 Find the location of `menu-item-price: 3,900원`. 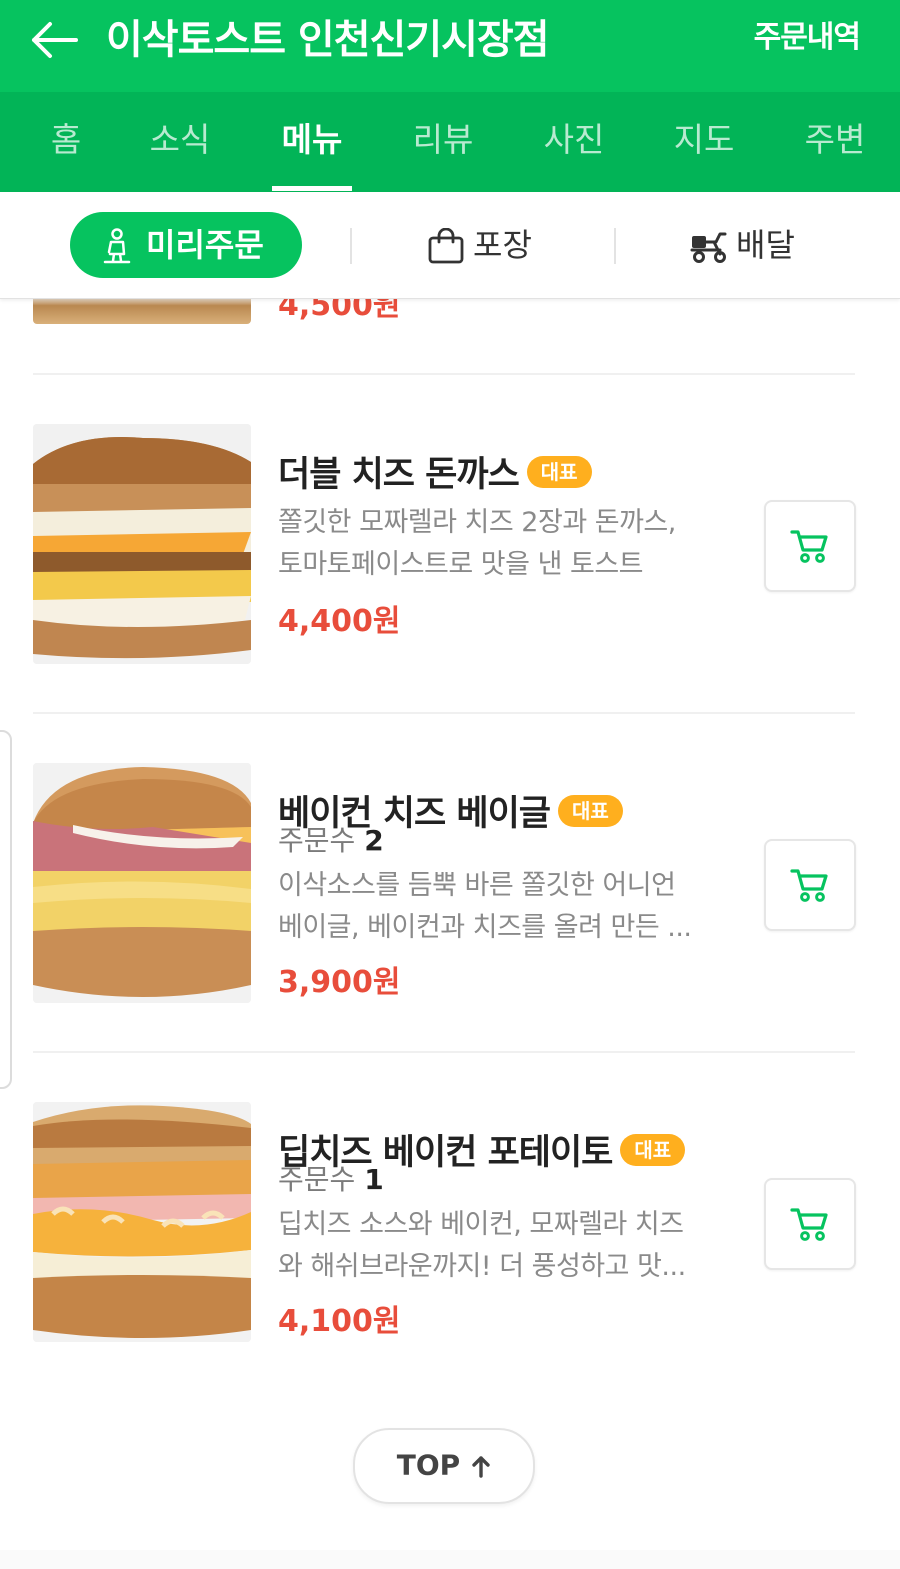

menu-item-price: 3,900원 is located at coordinates (339, 982).